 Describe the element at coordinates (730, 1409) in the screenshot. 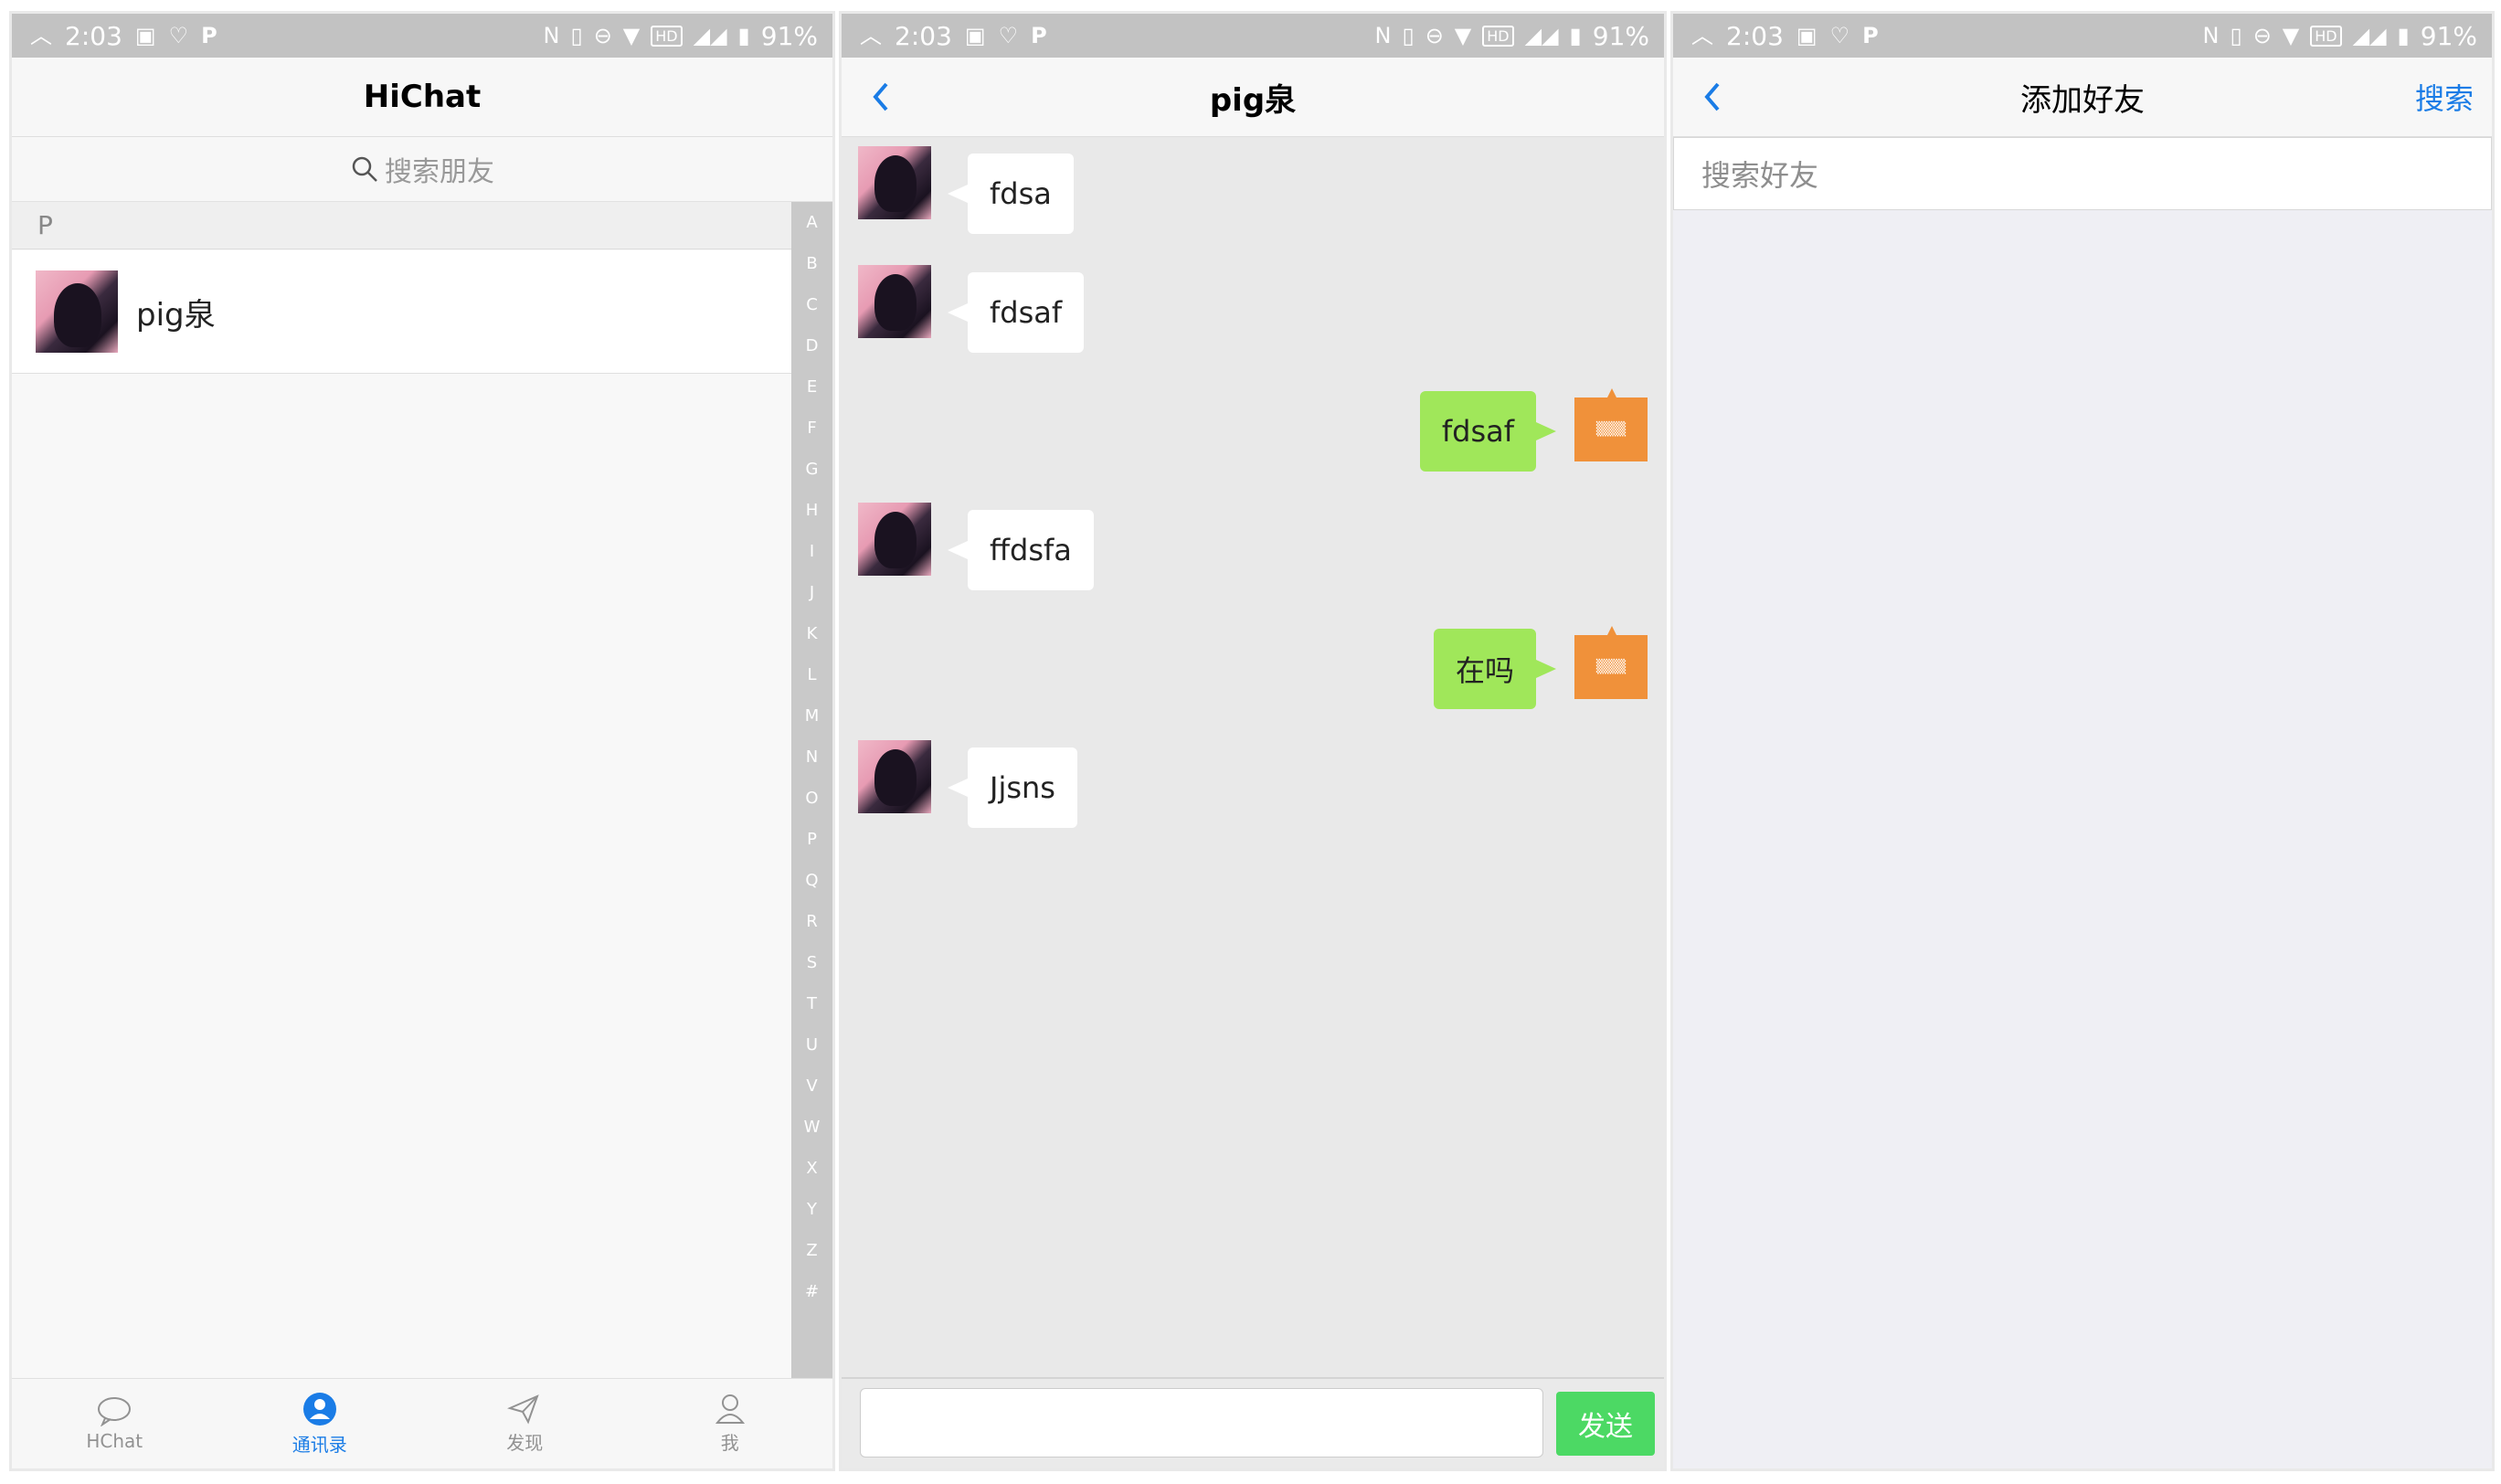

I see `me-person-icon` at that location.